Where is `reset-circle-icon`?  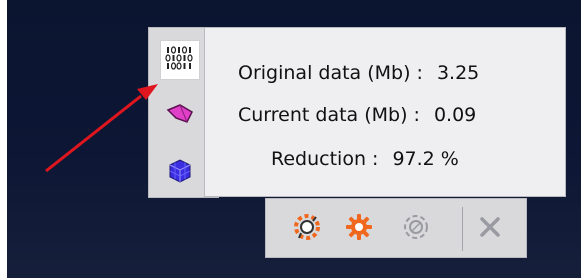 reset-circle-icon is located at coordinates (416, 229).